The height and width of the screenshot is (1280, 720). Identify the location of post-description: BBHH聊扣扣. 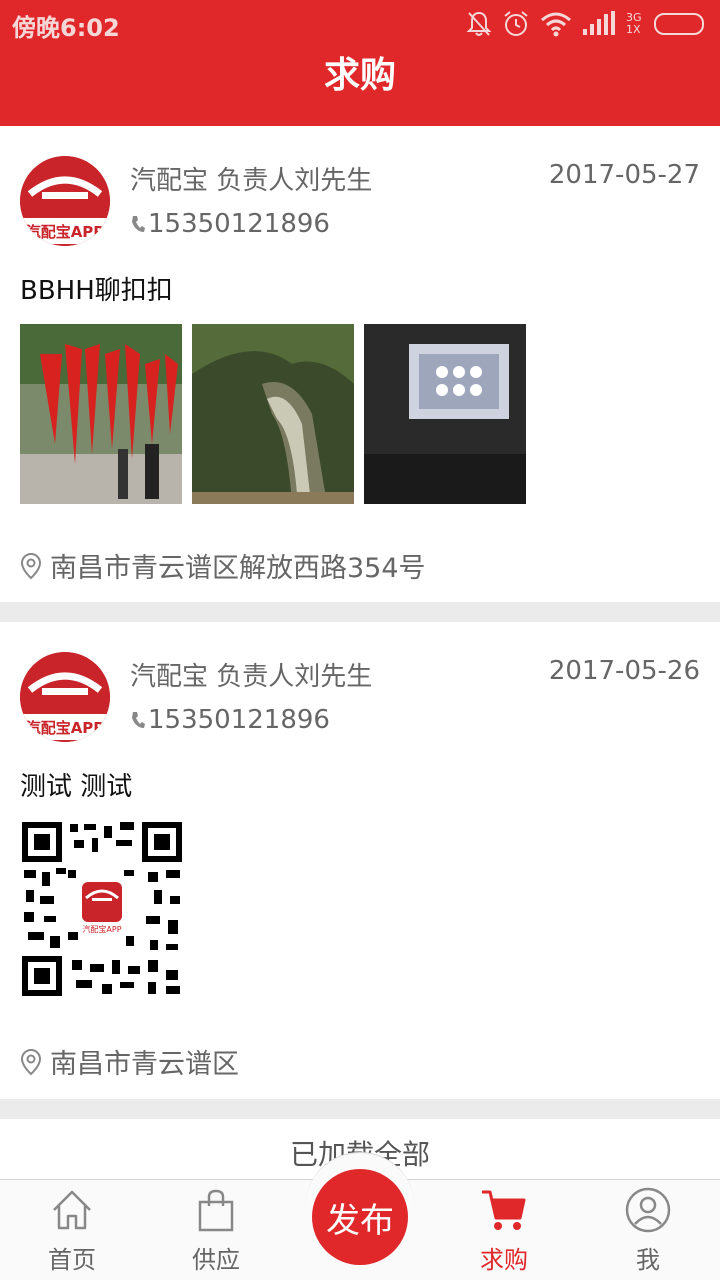
(96, 291).